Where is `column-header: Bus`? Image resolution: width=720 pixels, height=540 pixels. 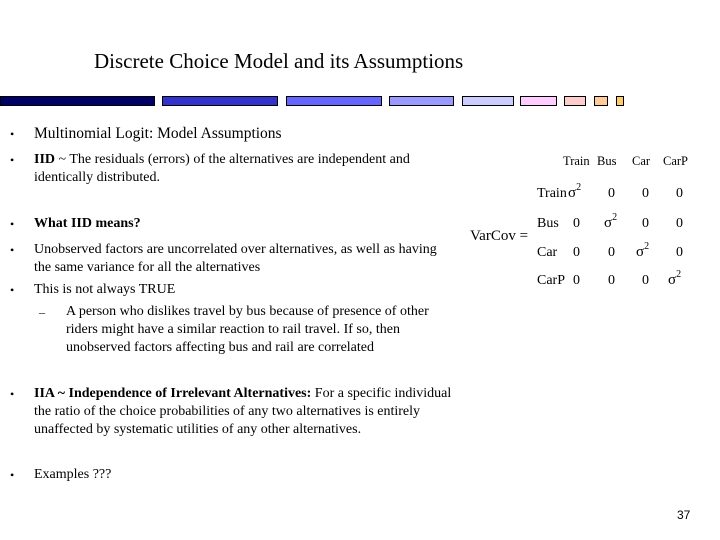 column-header: Bus is located at coordinates (607, 161).